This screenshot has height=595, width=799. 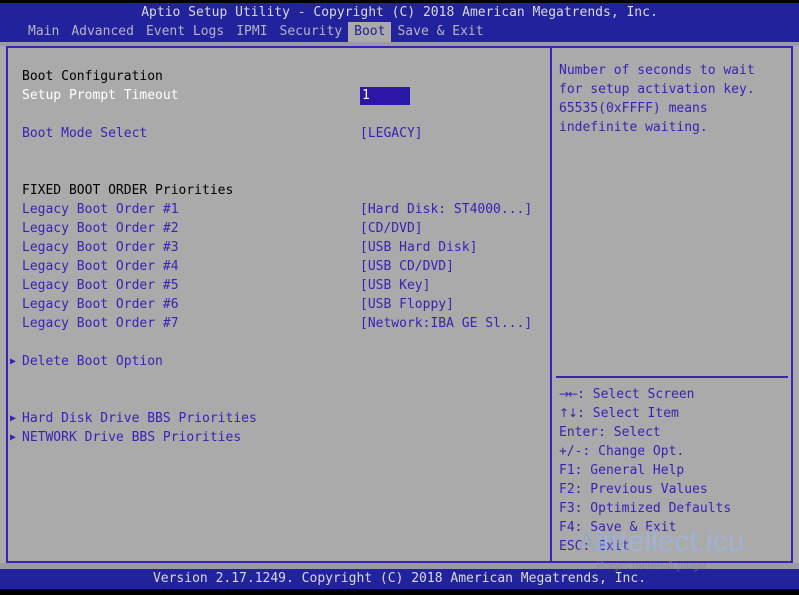 I want to click on help-separator, so click(x=672, y=377).